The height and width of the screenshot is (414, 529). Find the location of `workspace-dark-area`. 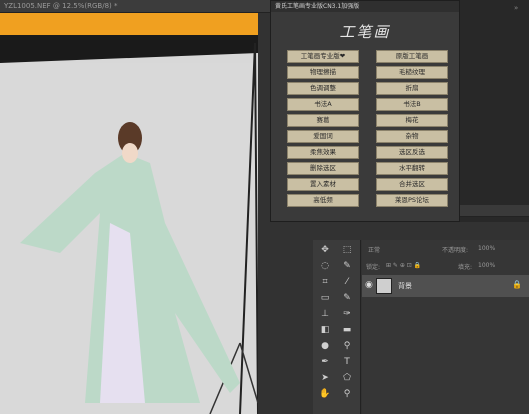

workspace-dark-area is located at coordinates (494, 111).